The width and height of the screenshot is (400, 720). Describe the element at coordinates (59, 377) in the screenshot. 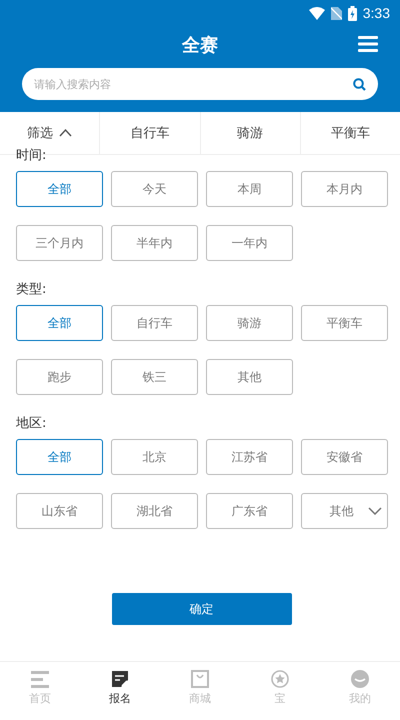

I see `filter-option: 跑步` at that location.